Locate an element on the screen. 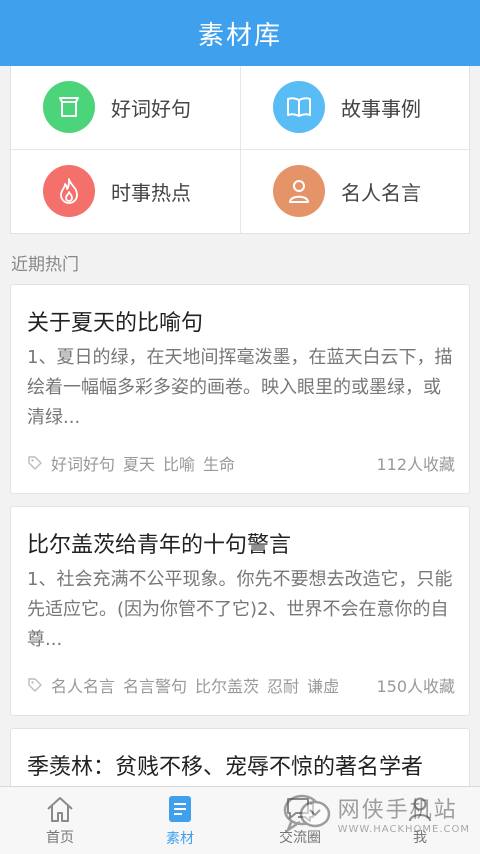  tag: 比喻 is located at coordinates (179, 463).